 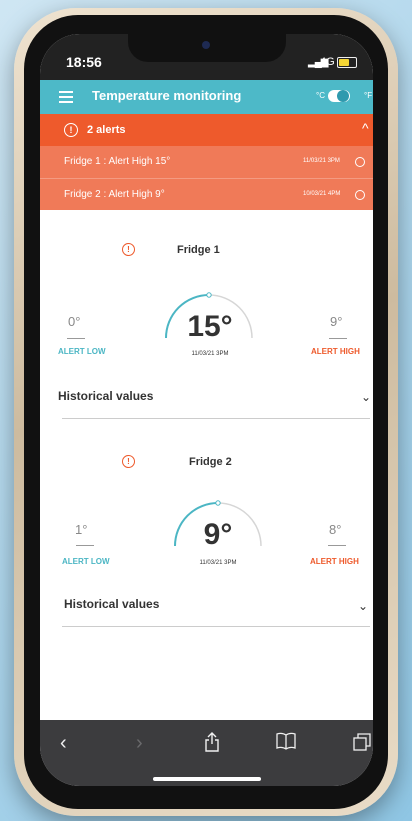 What do you see at coordinates (74, 321) in the screenshot?
I see `alert-low-value: 0°` at bounding box center [74, 321].